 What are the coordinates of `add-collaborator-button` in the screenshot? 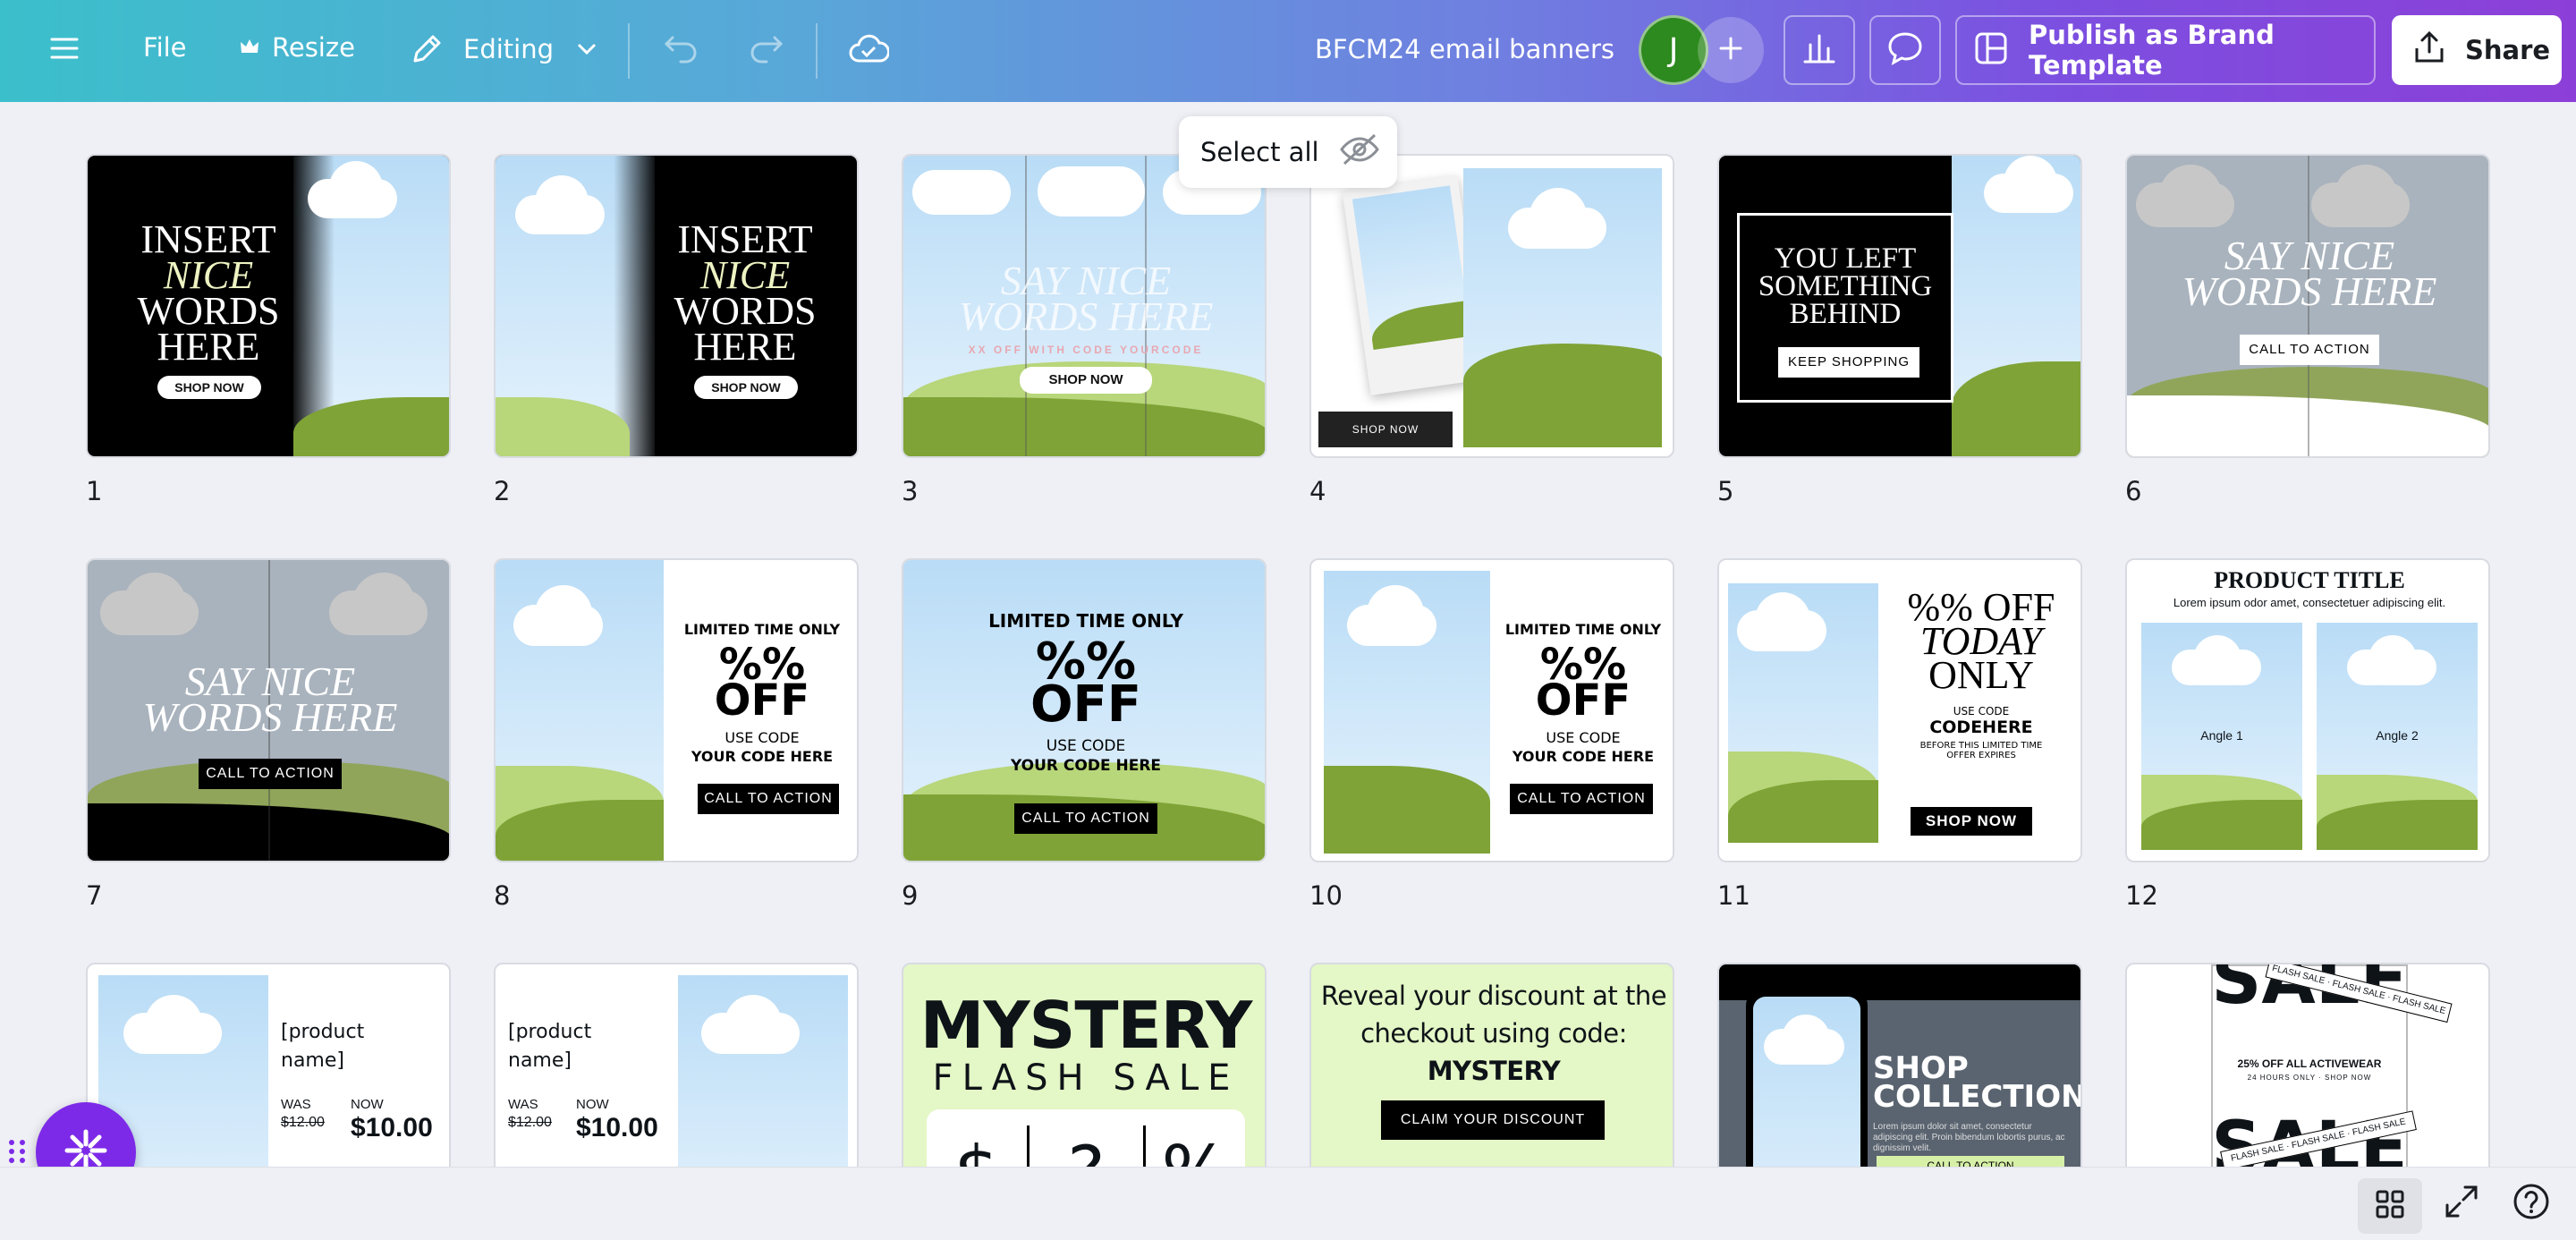 It's located at (1731, 50).